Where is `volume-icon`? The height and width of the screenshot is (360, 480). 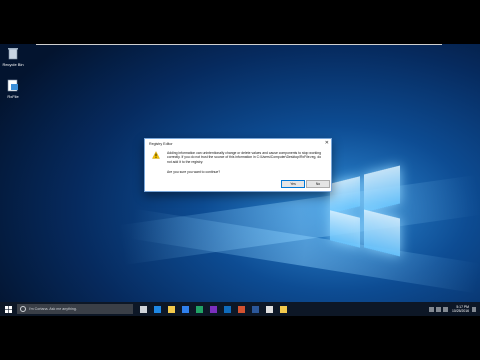 volume-icon is located at coordinates (446, 309).